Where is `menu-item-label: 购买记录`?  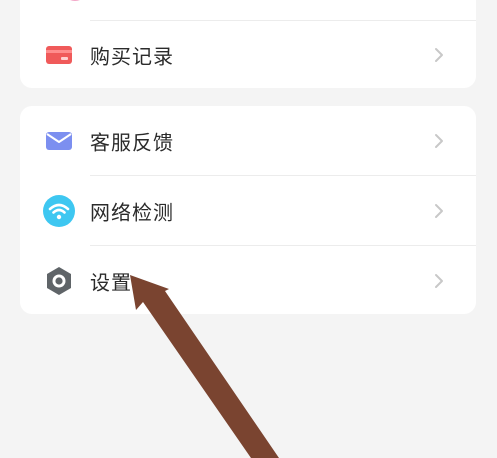 menu-item-label: 购买记录 is located at coordinates (132, 56).